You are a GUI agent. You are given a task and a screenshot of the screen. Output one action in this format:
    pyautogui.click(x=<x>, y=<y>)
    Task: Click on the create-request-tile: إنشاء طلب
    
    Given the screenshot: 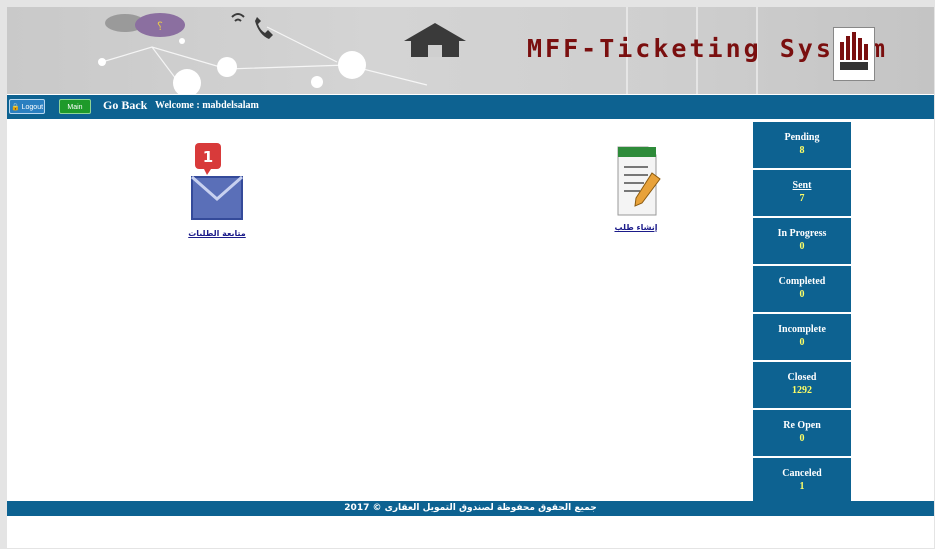 What is the action you would take?
    pyautogui.click(x=636, y=187)
    